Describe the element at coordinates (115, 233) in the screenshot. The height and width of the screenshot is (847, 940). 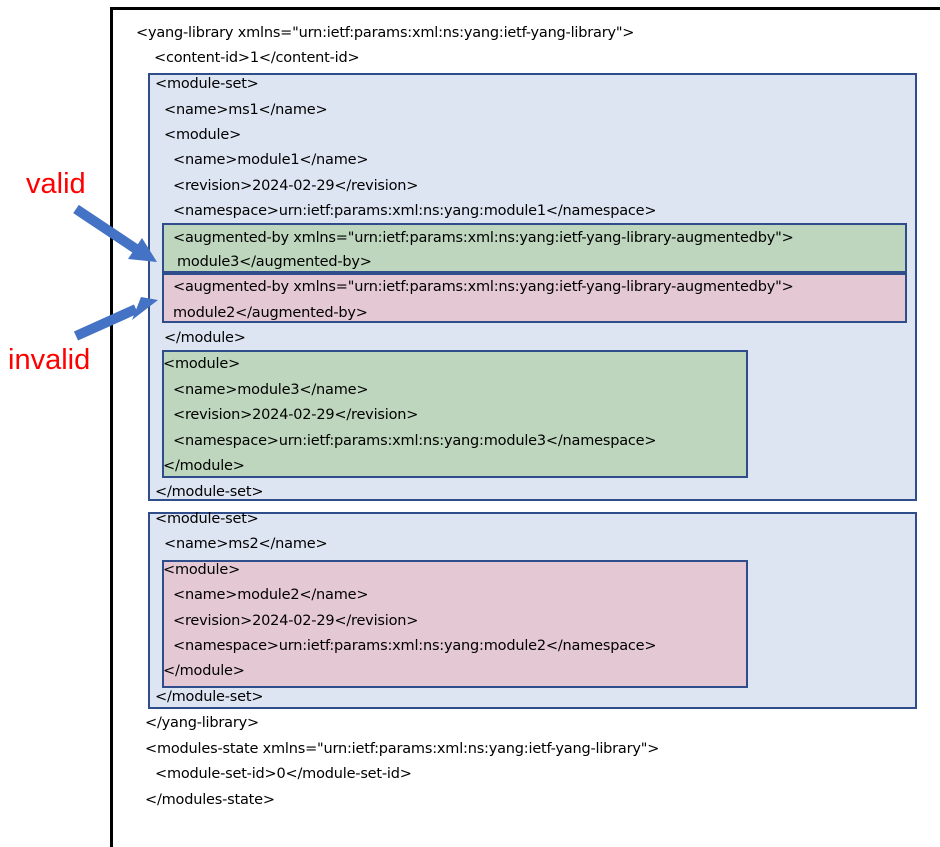
I see `valid-arrow-icon` at that location.